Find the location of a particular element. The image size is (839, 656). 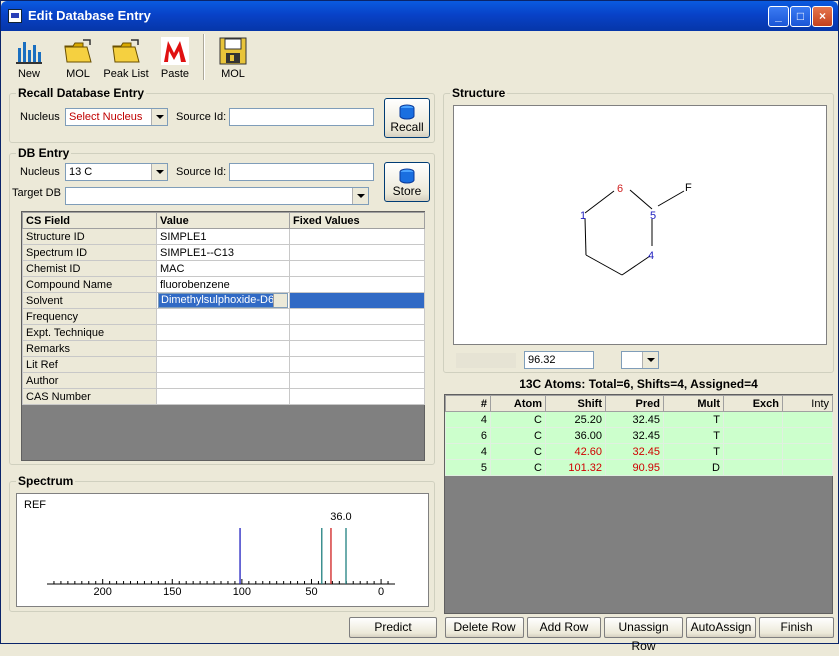

window-title: Edit Database Entry is located at coordinates (89, 15).